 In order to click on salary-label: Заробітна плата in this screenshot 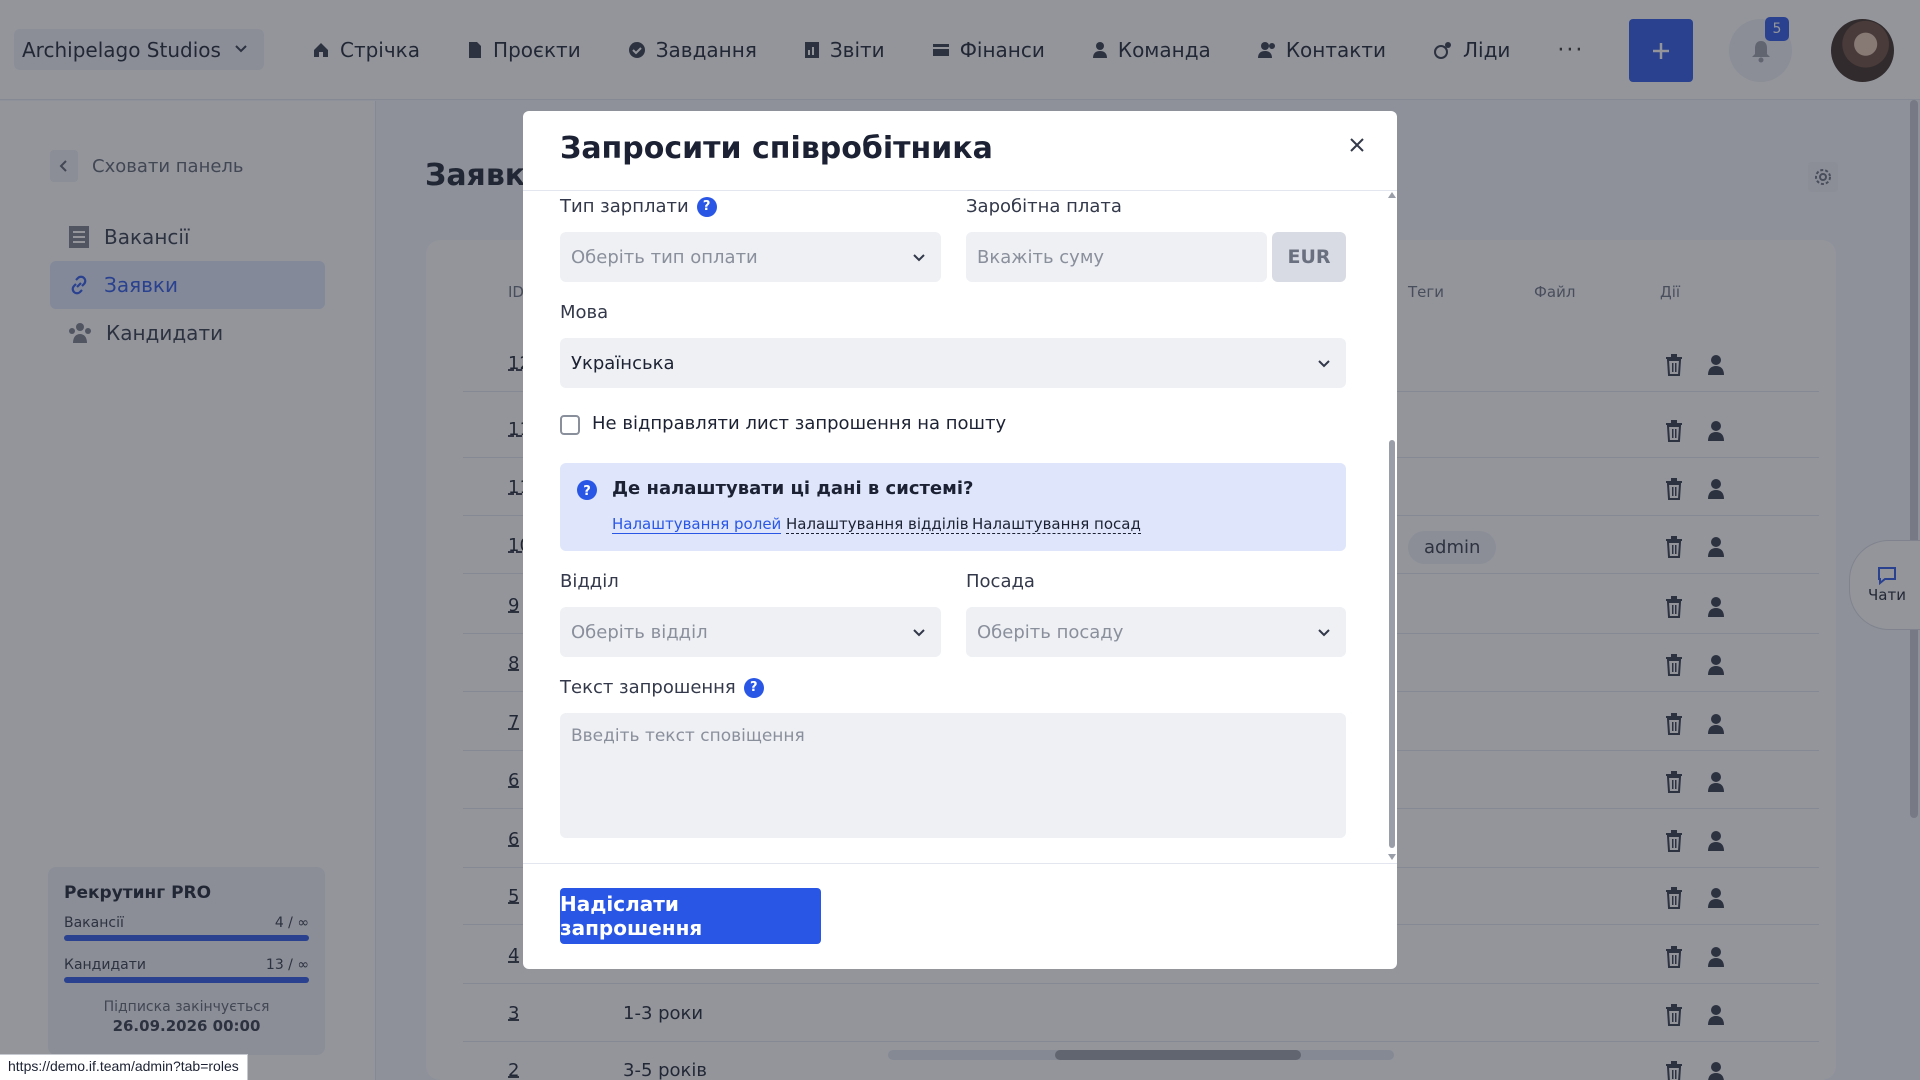, I will do `click(1044, 206)`.